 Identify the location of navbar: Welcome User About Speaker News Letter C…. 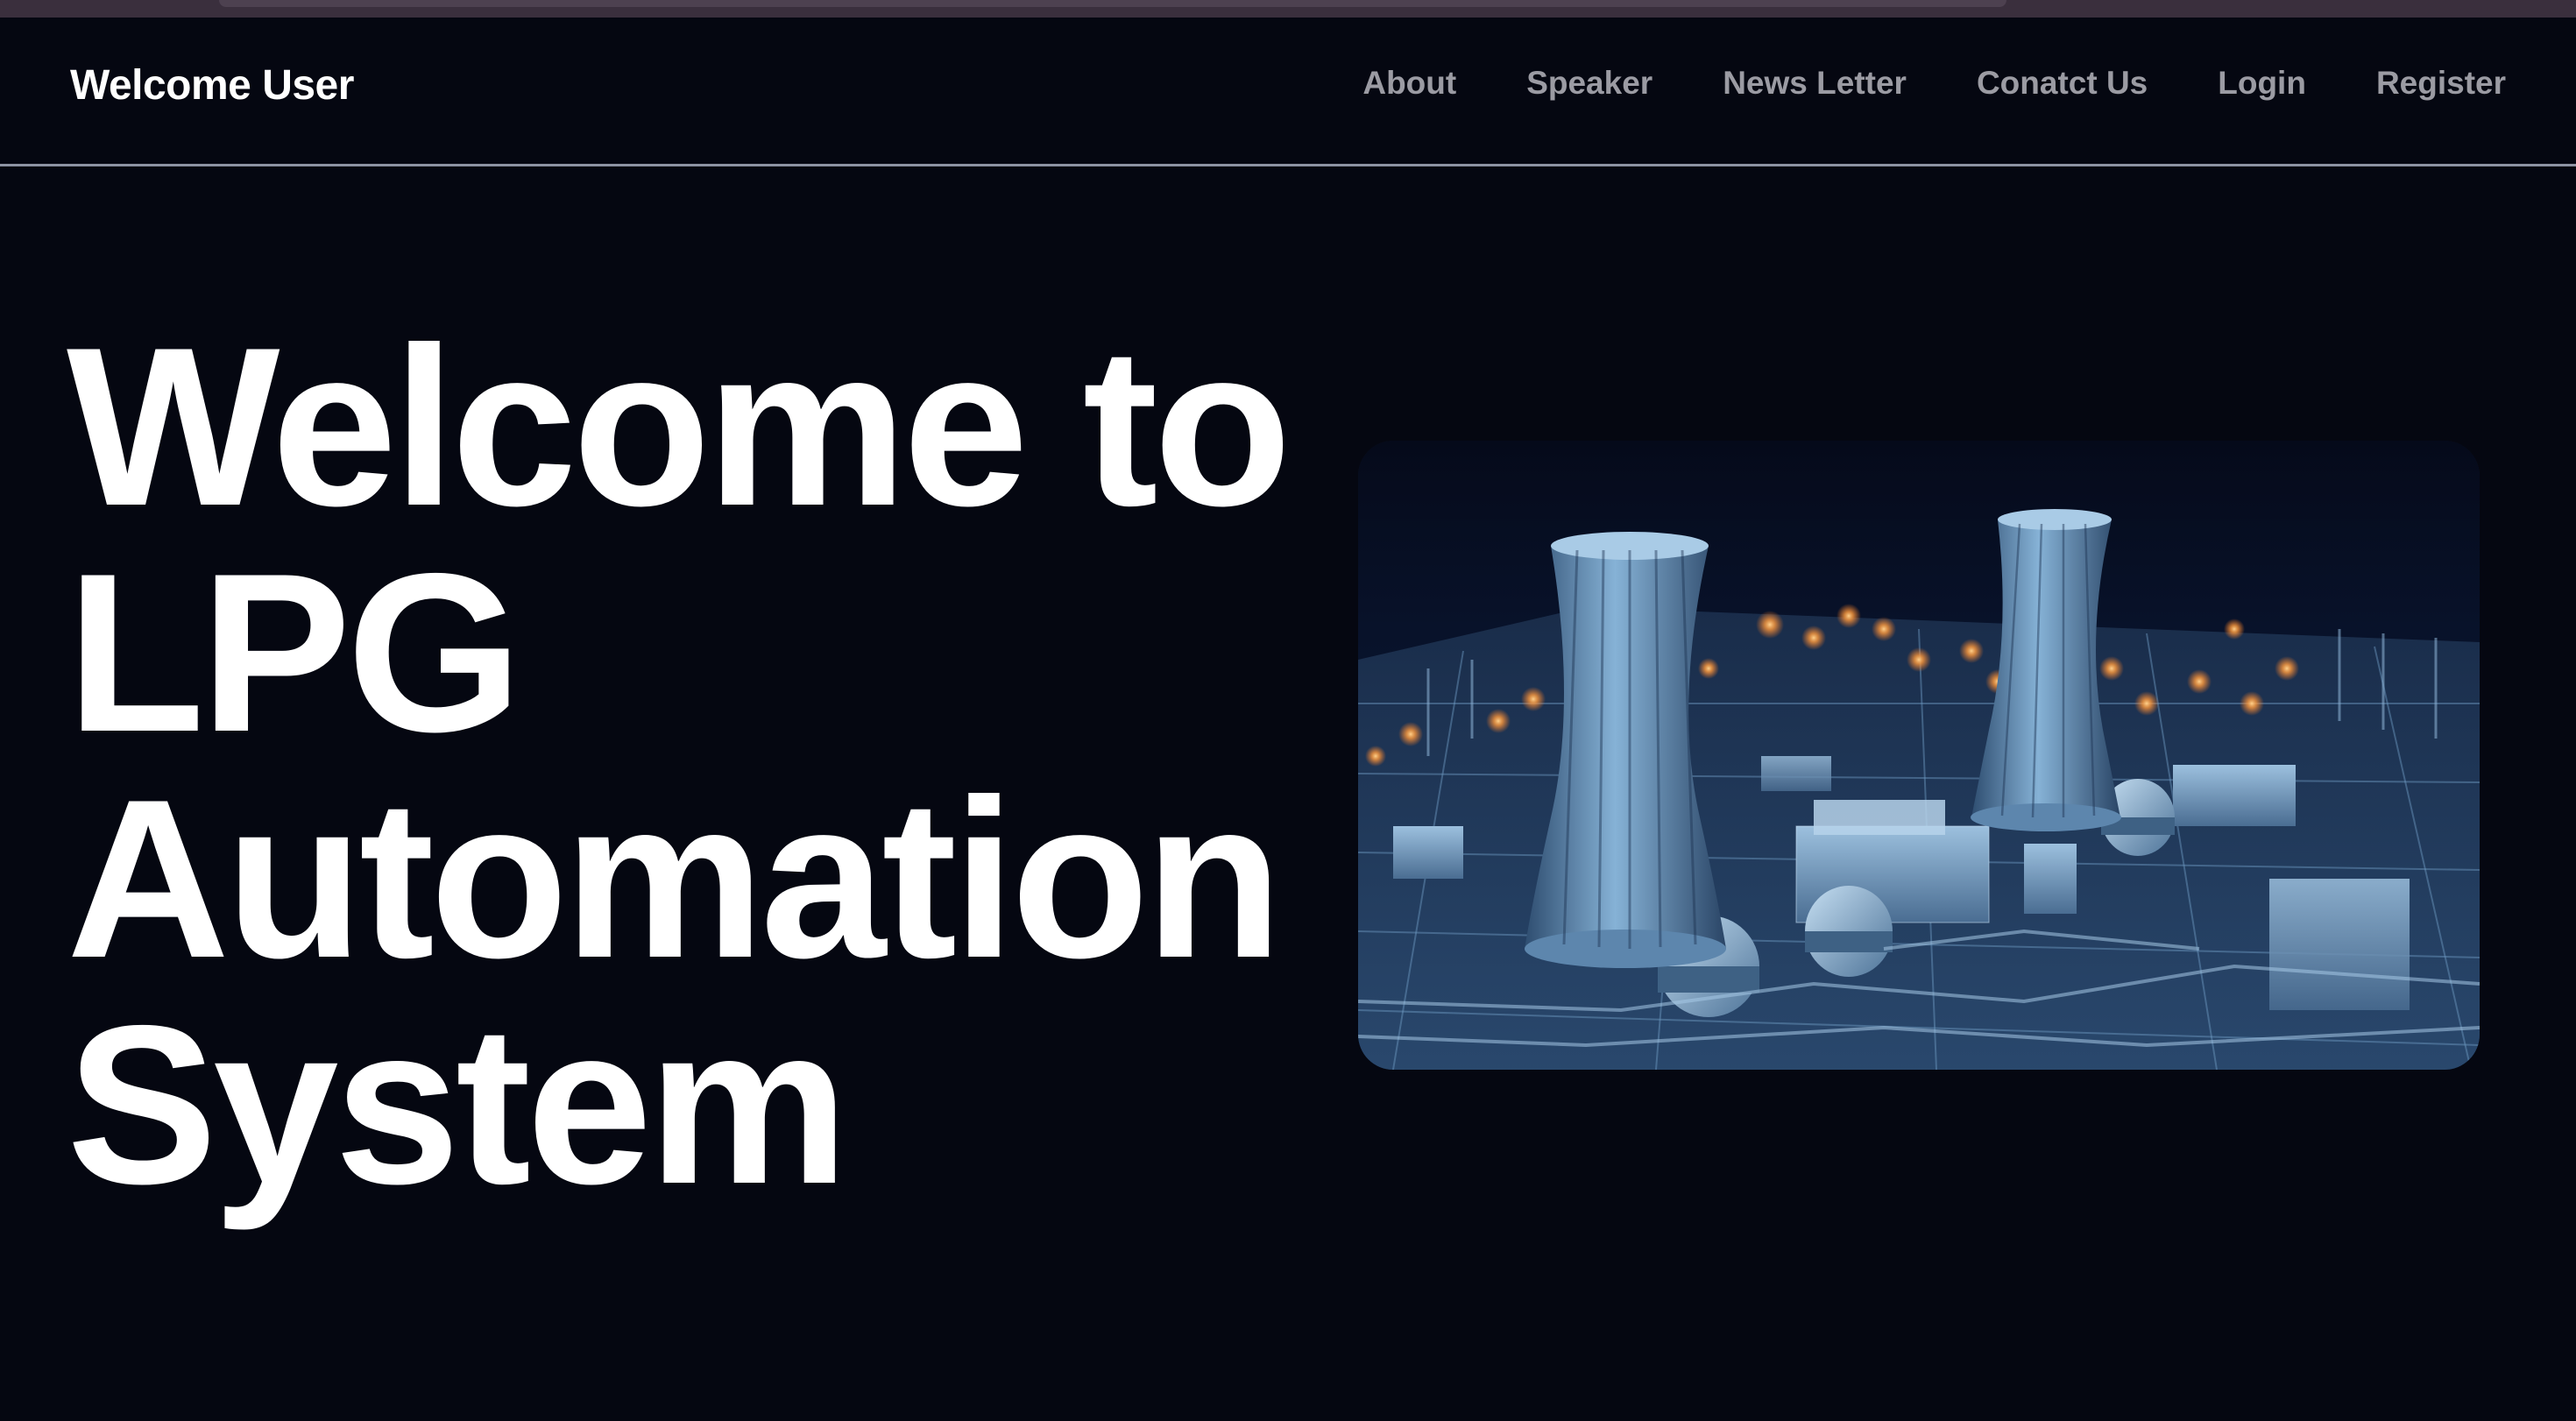
(1288, 92).